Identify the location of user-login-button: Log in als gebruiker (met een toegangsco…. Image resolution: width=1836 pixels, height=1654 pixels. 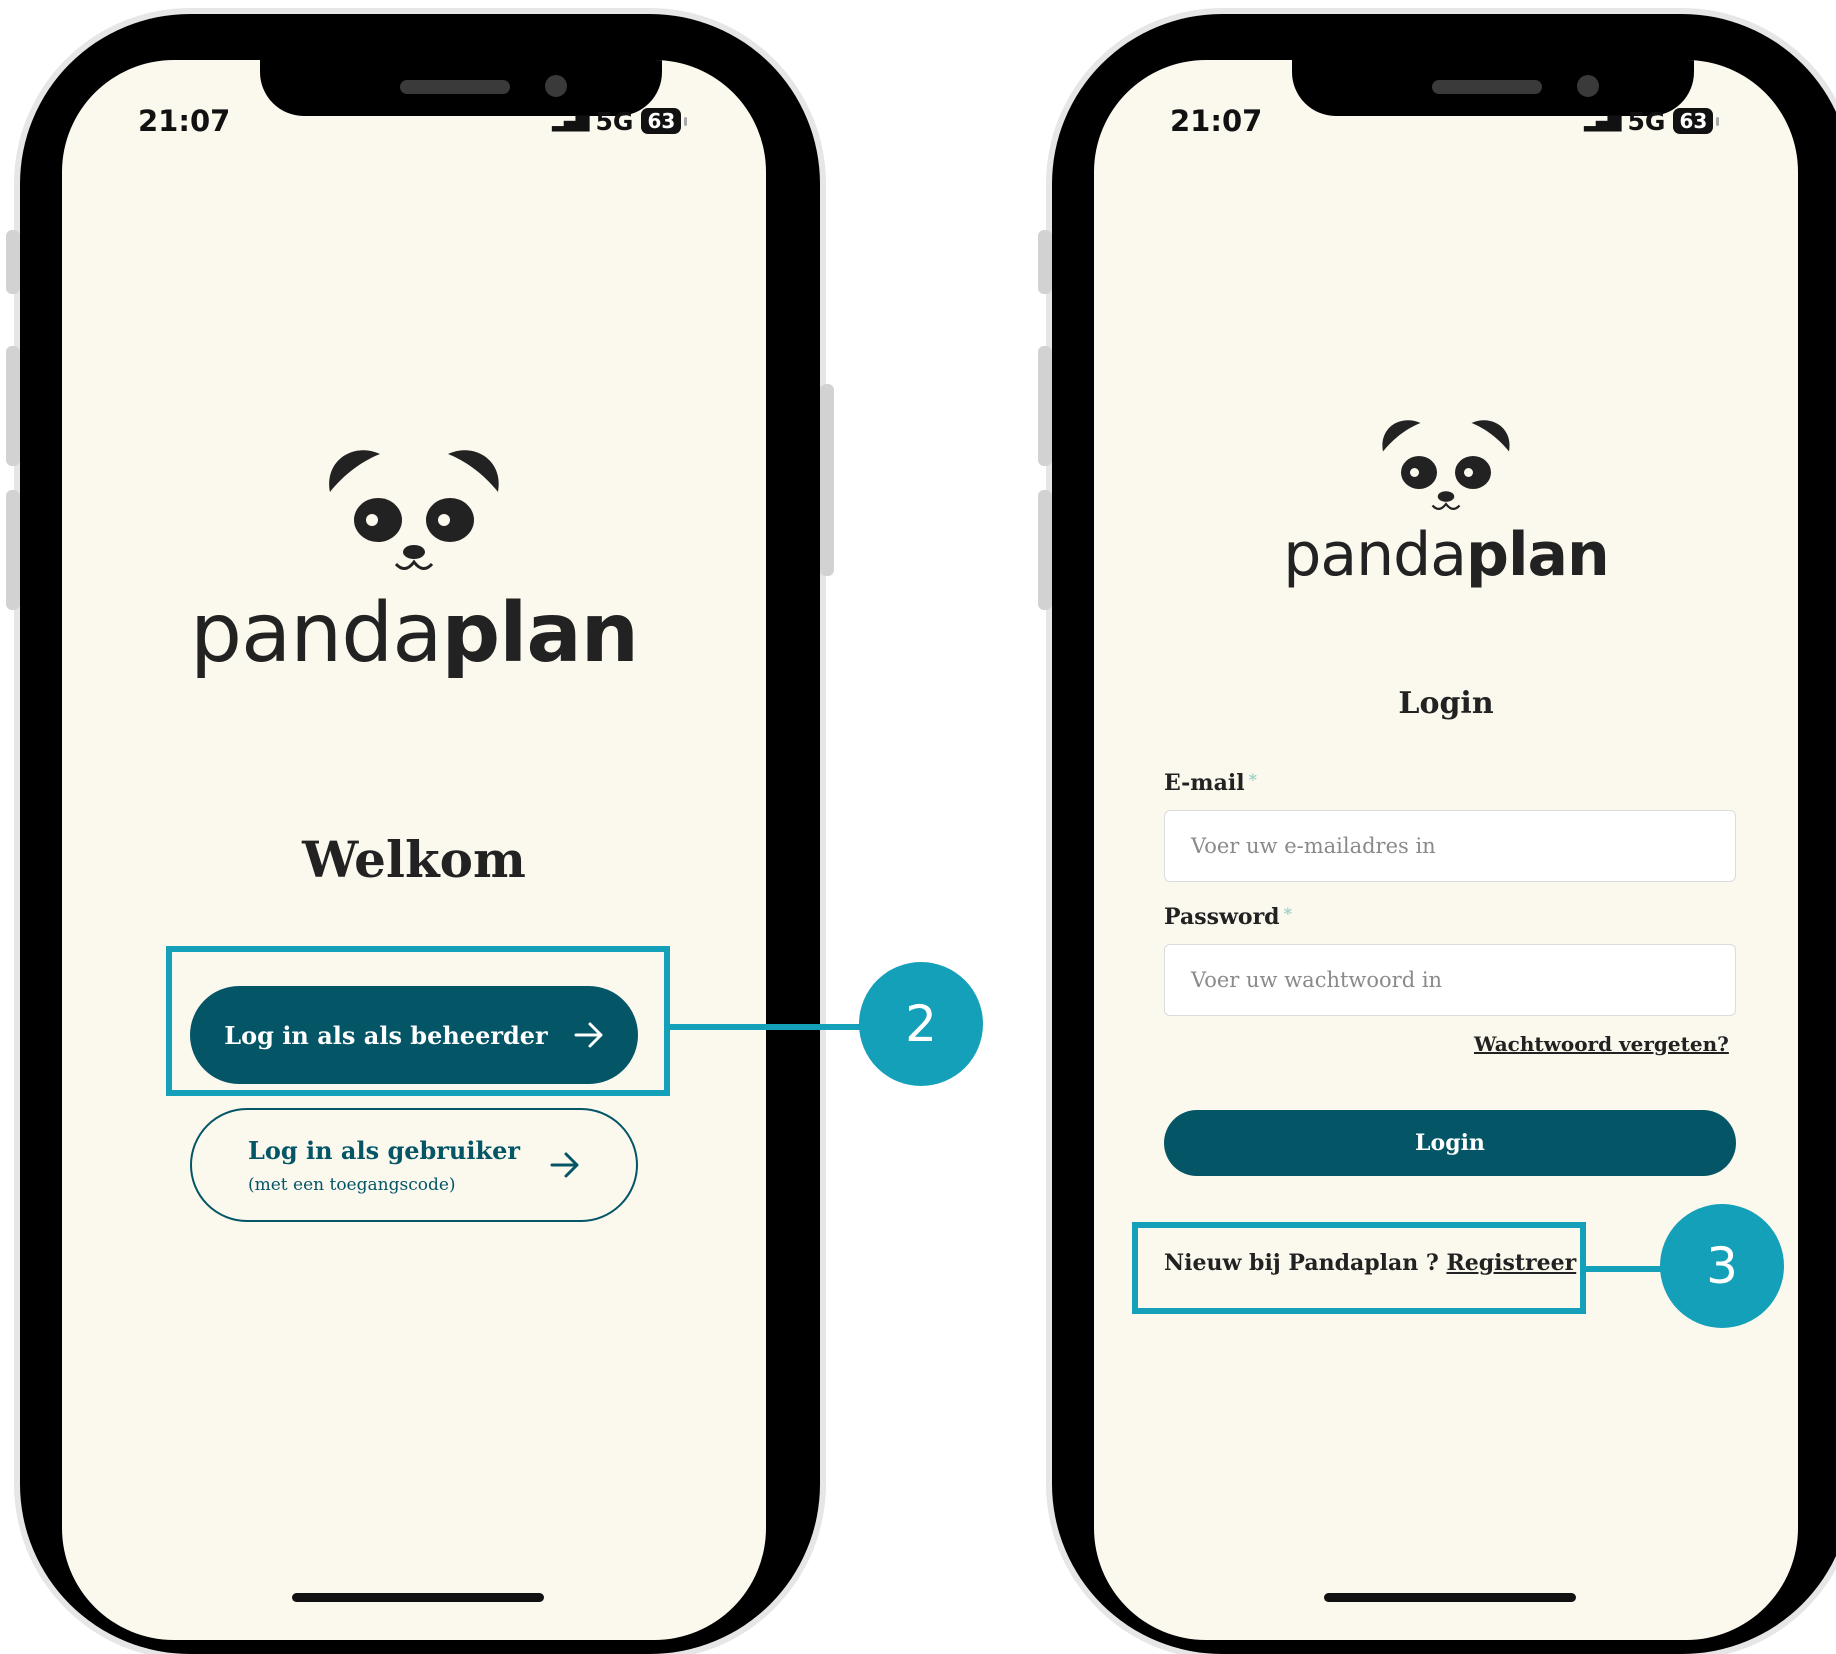
(414, 1165).